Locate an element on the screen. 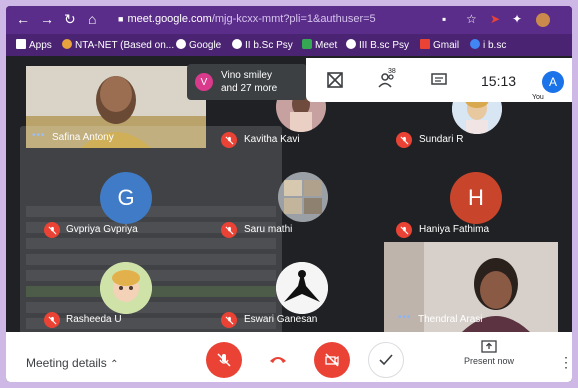 The height and width of the screenshot is (388, 578). camera-toggle-button is located at coordinates (332, 360).